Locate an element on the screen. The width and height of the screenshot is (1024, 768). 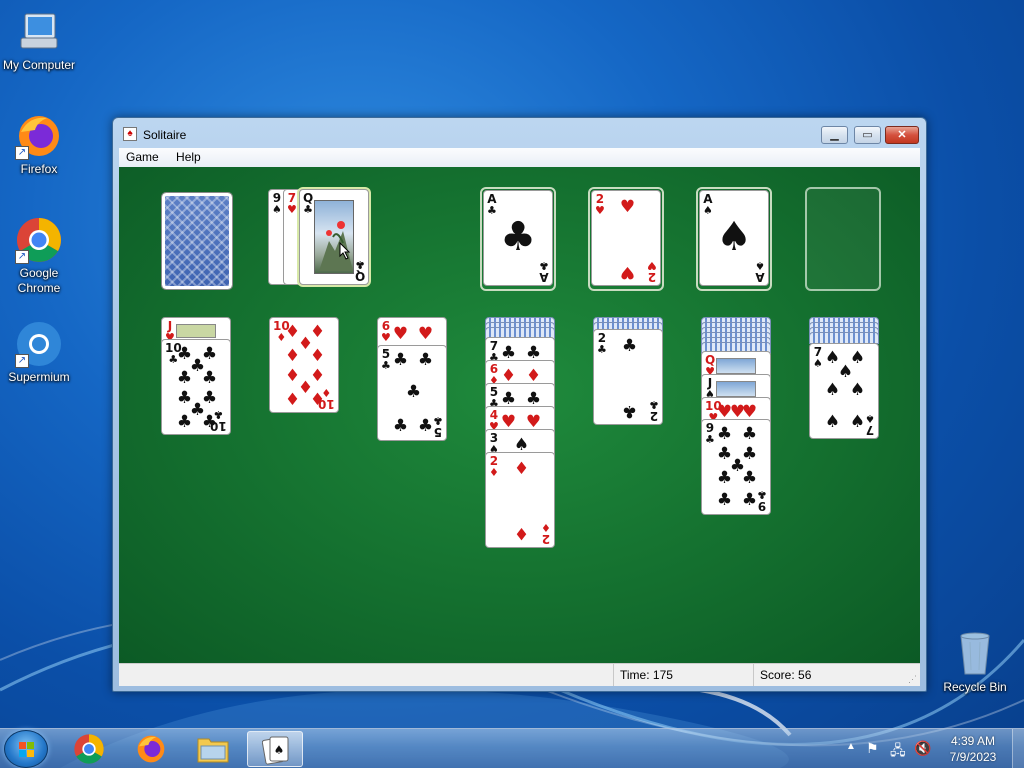
start-button is located at coordinates (26, 749).